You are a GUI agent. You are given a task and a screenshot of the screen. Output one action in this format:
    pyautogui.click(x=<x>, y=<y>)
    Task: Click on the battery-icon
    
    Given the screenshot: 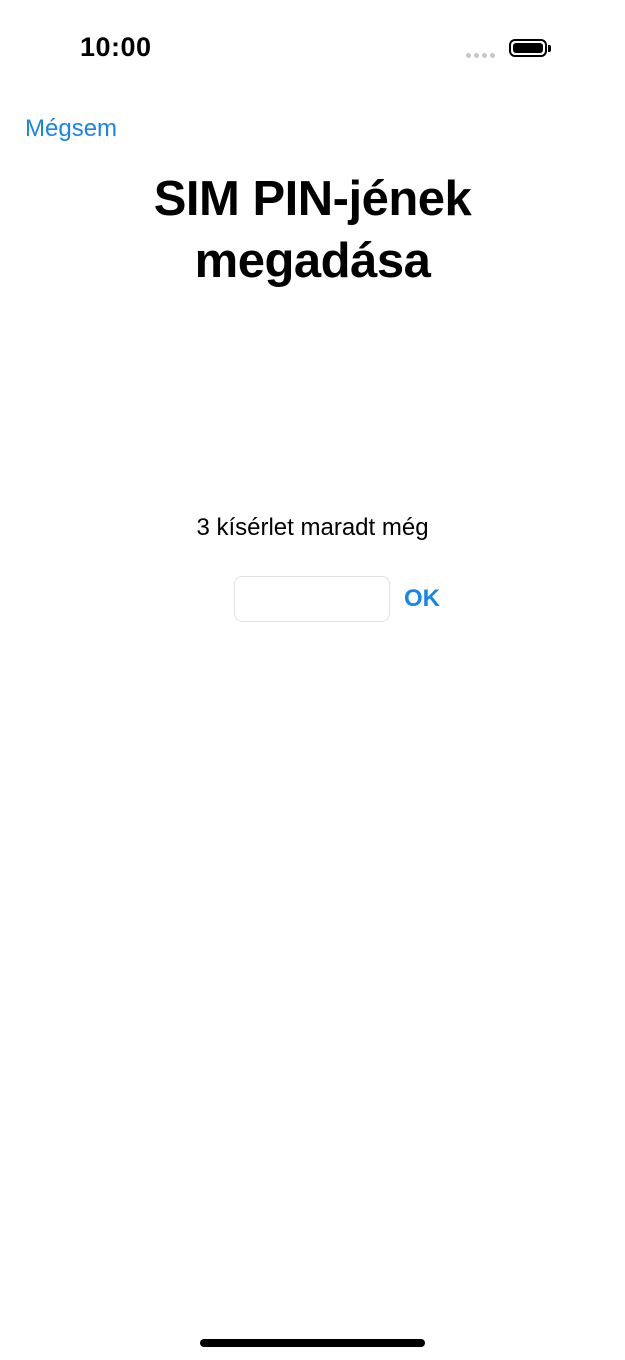 What is the action you would take?
    pyautogui.click(x=528, y=48)
    